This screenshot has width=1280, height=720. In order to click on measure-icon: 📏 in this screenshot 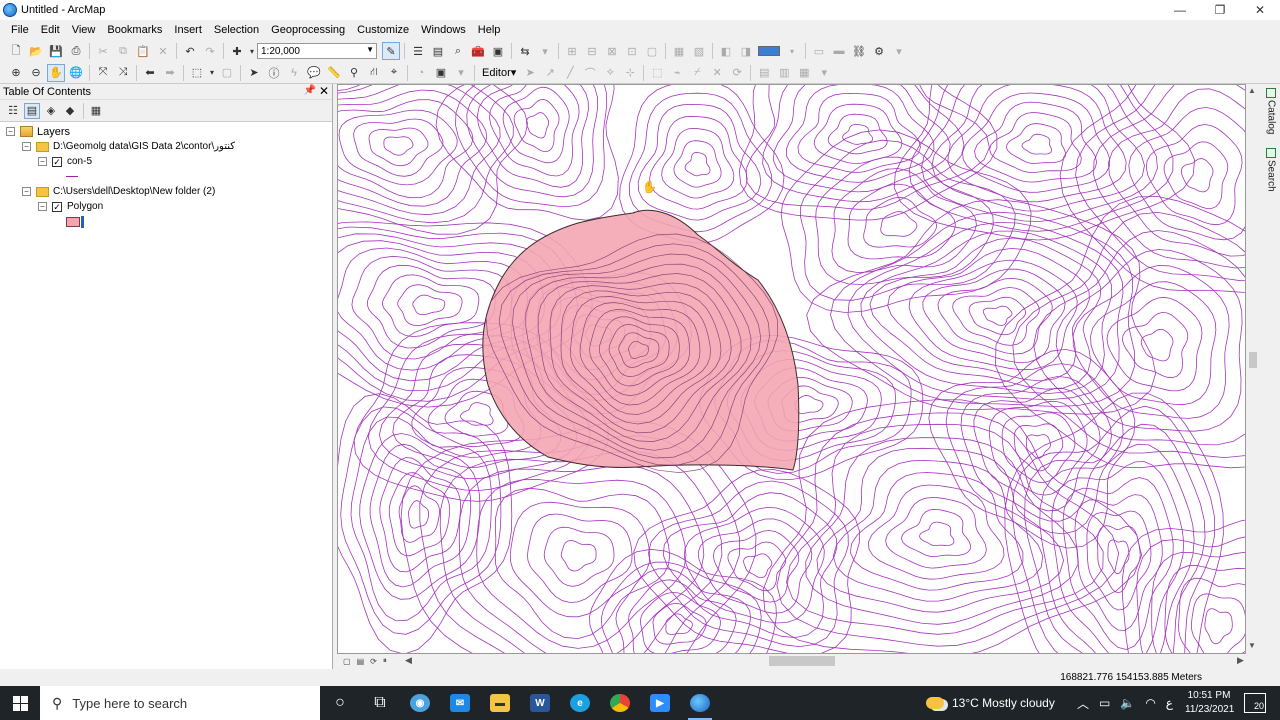, I will do `click(334, 73)`.